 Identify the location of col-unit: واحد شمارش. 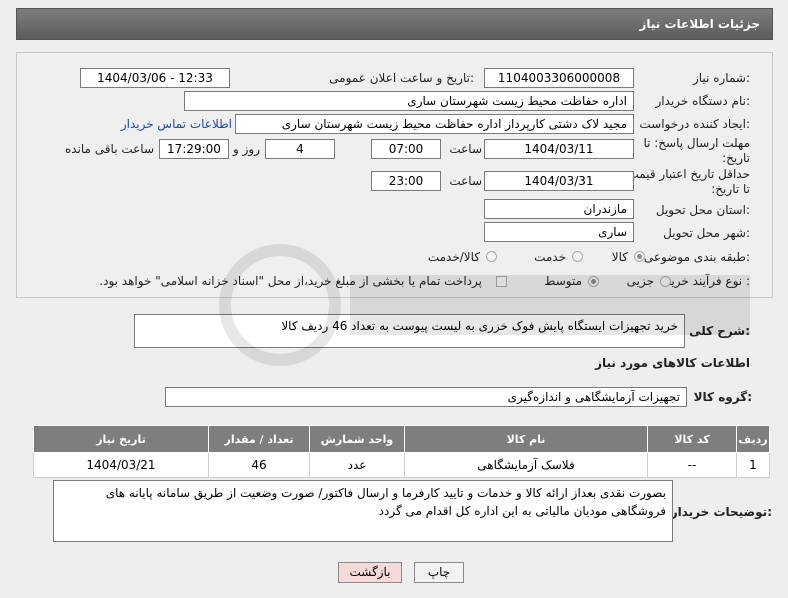
(357, 439).